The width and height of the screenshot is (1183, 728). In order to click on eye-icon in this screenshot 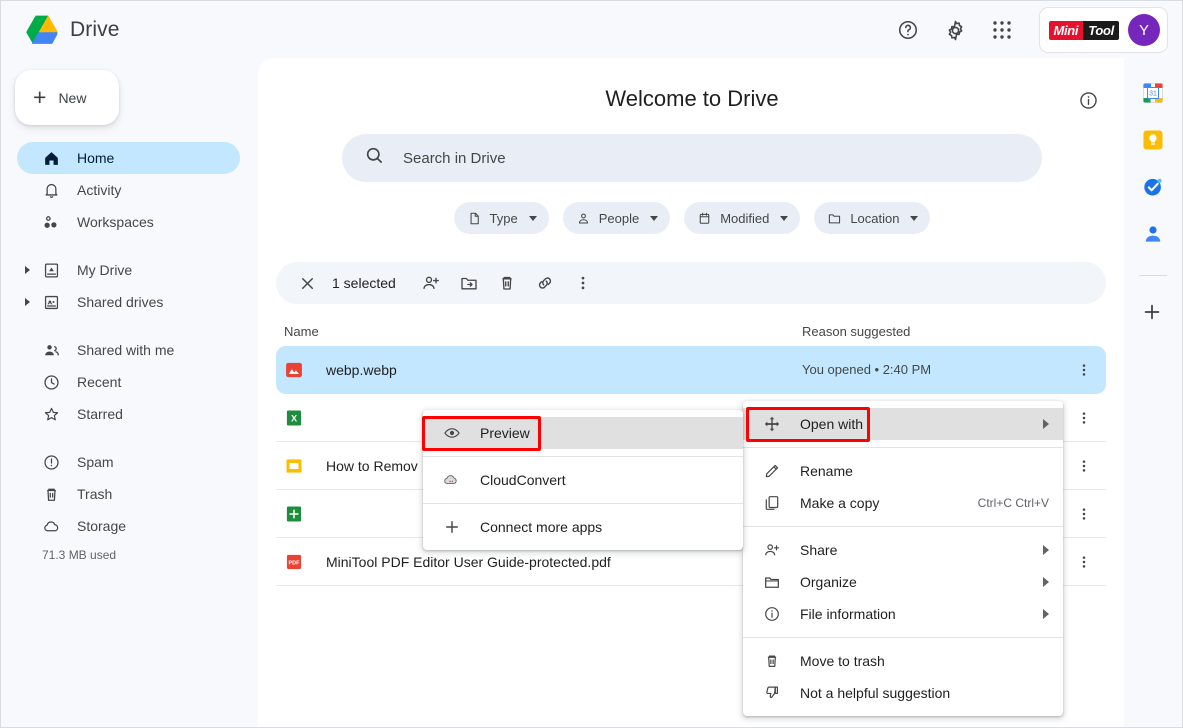, I will do `click(452, 433)`.